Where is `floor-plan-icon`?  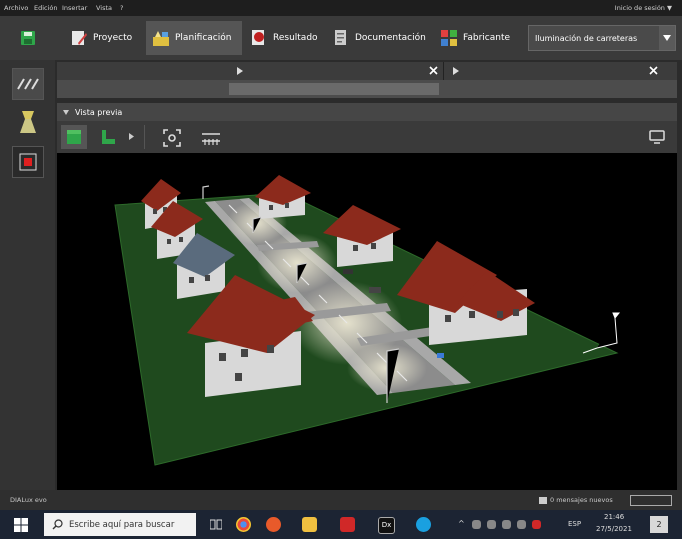 floor-plan-icon is located at coordinates (108, 137).